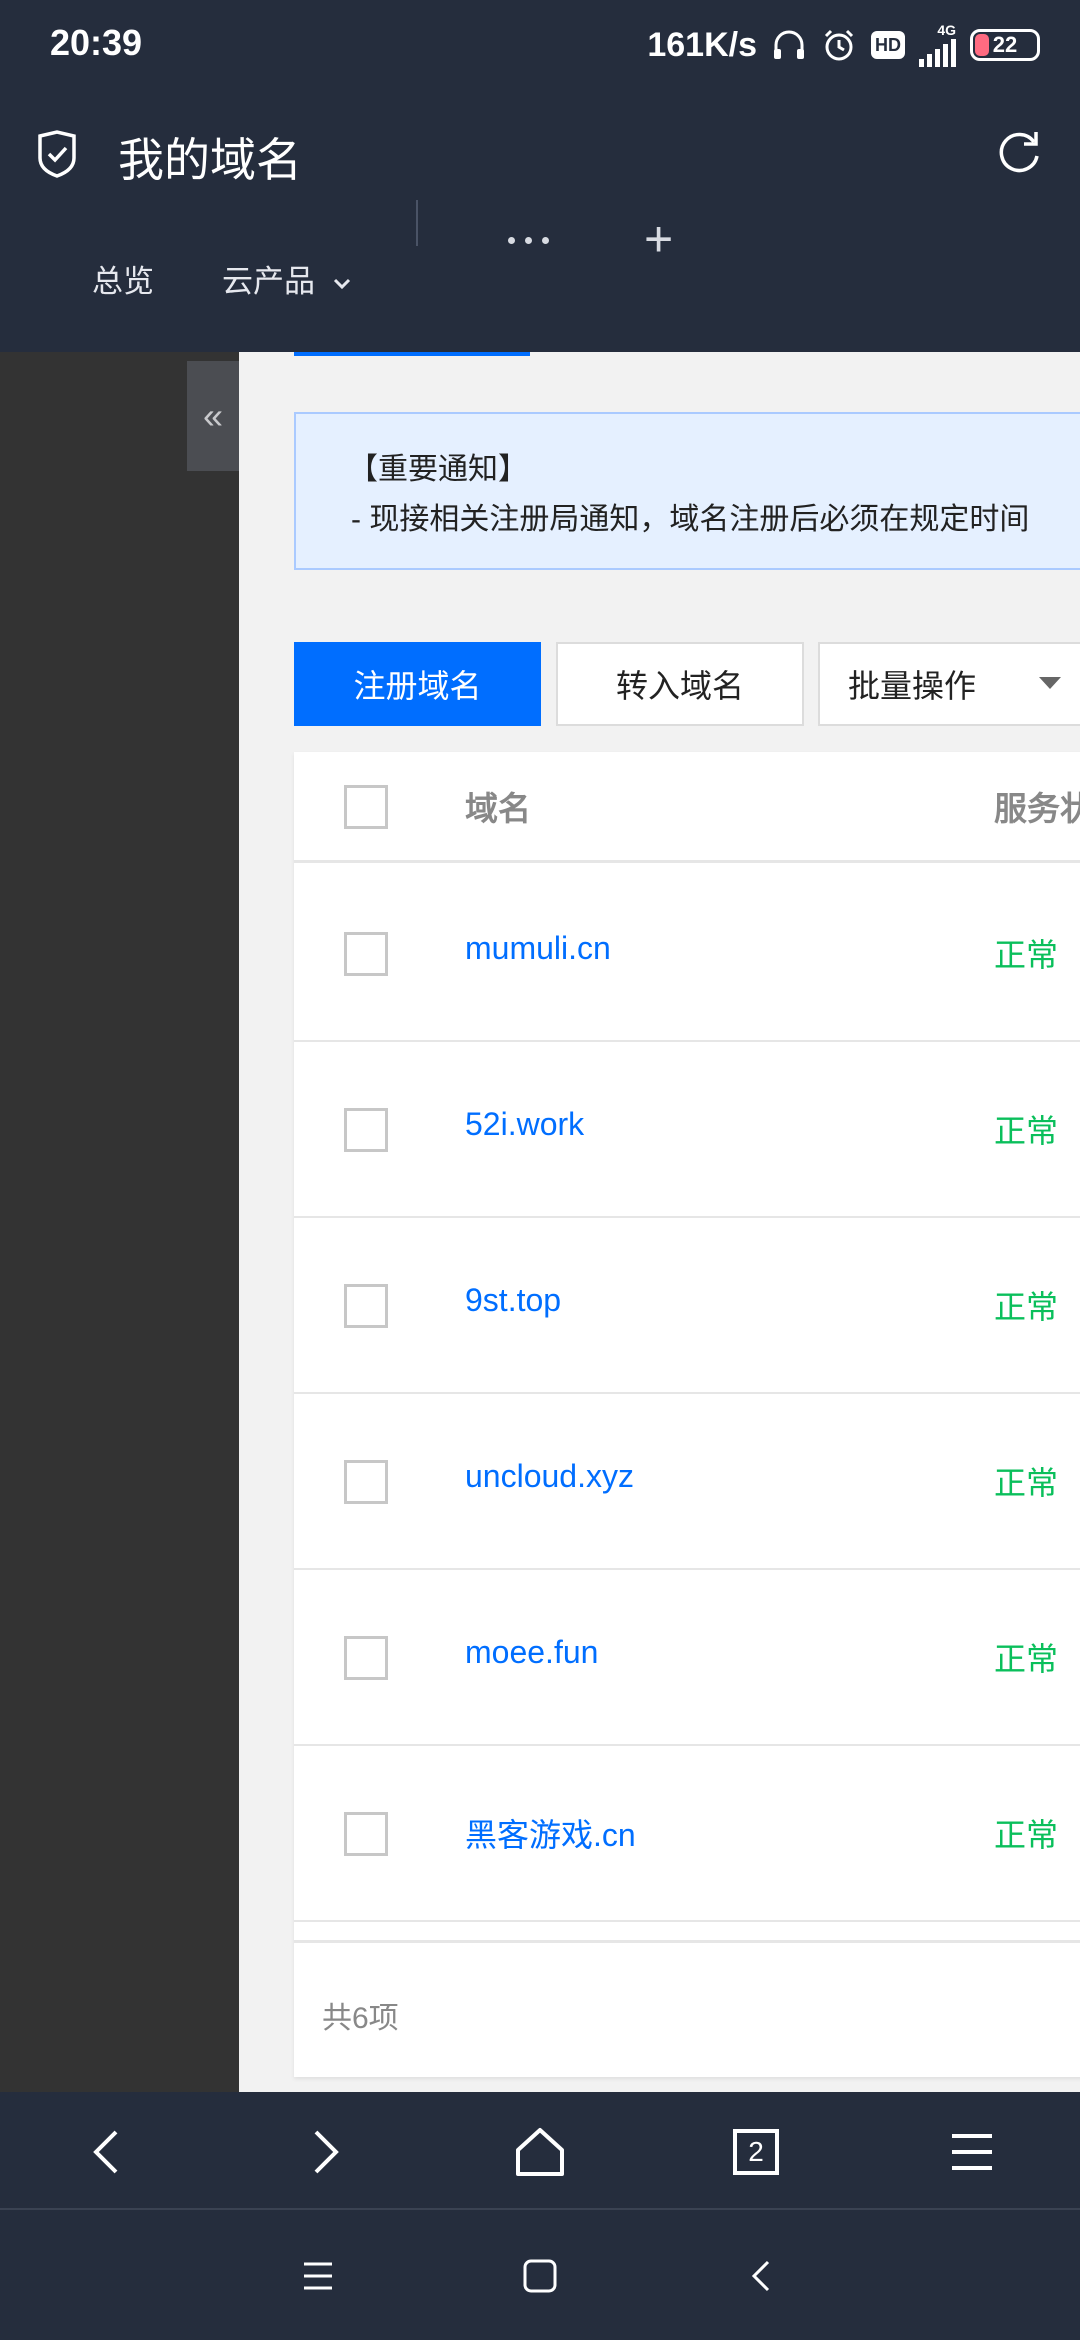  I want to click on caret-down-icon, so click(1050, 683).